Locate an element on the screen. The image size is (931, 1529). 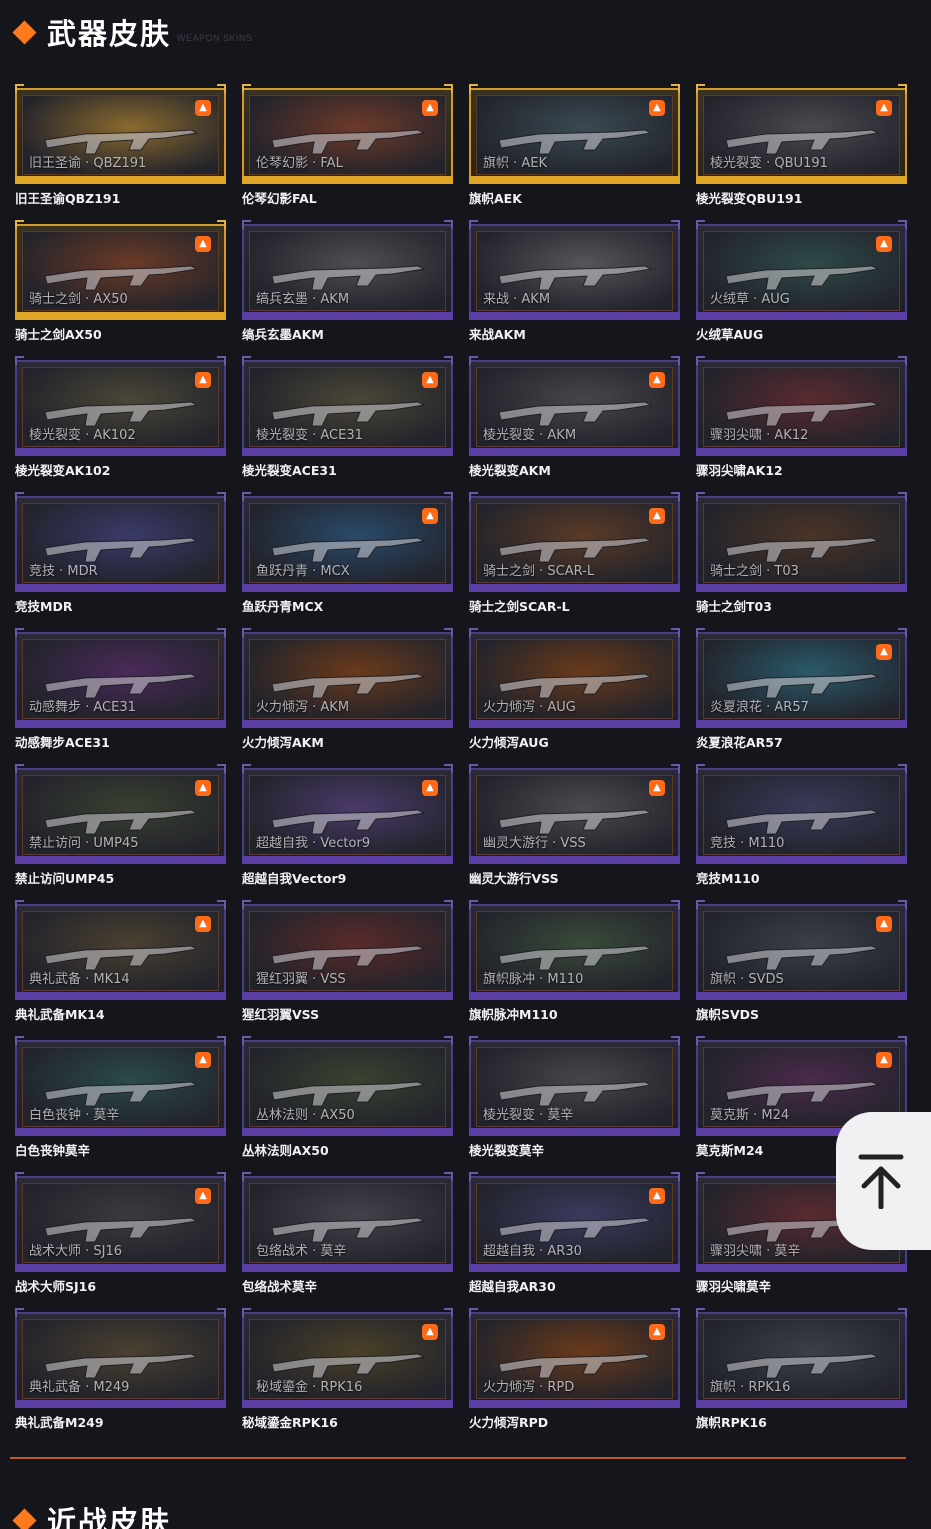
skin-card: 棱光裂变 · 莫辛 棱光裂变莫辛 is located at coordinates (574, 1097).